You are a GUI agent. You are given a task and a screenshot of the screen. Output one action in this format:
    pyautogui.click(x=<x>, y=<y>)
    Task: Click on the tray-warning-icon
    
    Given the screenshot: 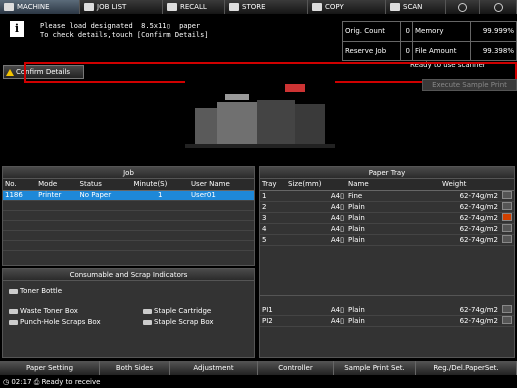 What is the action you would take?
    pyautogui.click(x=507, y=216)
    